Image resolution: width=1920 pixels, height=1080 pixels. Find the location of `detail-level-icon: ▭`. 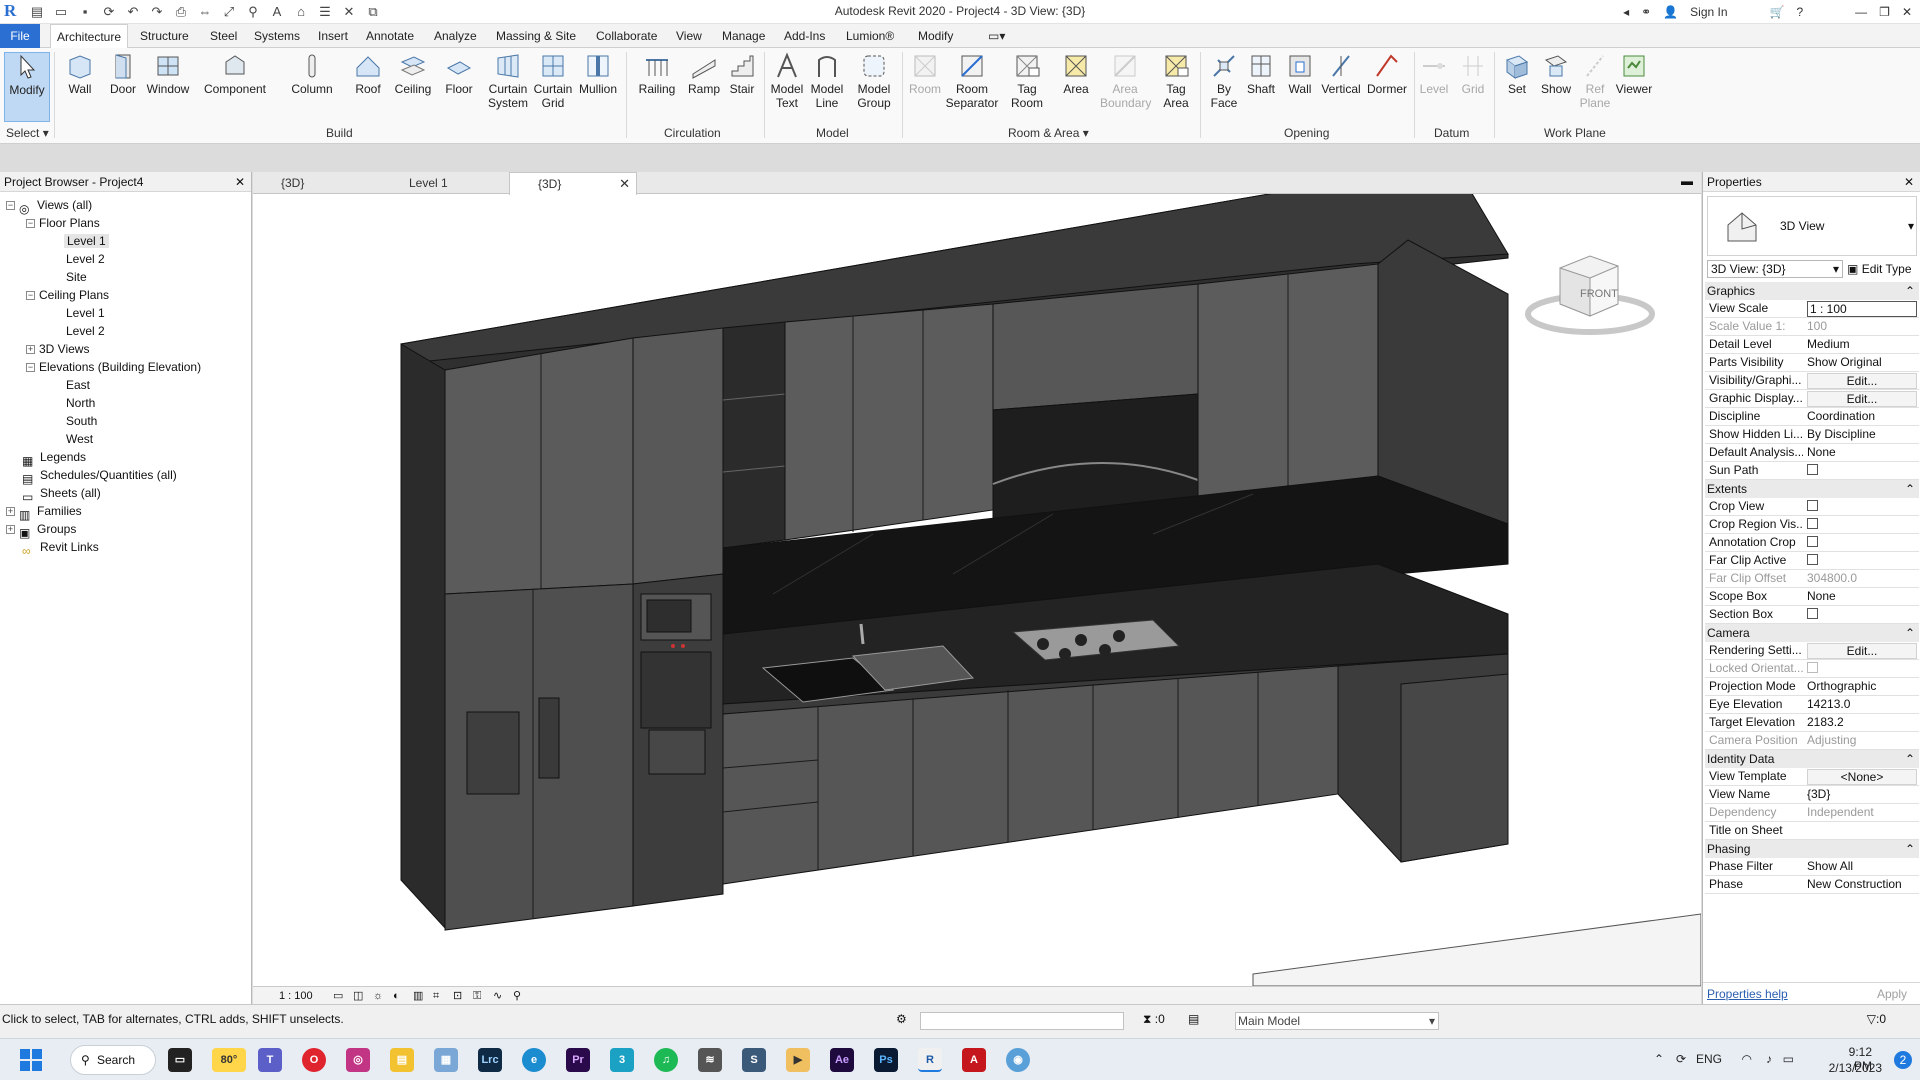

detail-level-icon: ▭ is located at coordinates (338, 996).